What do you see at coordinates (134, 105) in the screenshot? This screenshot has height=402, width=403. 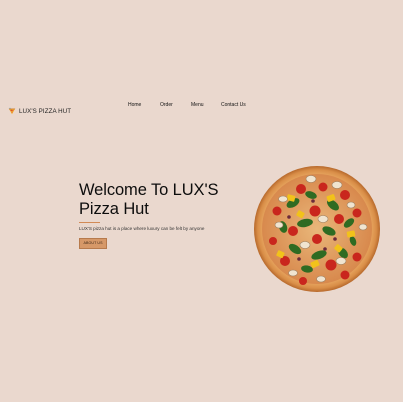 I see `nav-item-home: Home` at bounding box center [134, 105].